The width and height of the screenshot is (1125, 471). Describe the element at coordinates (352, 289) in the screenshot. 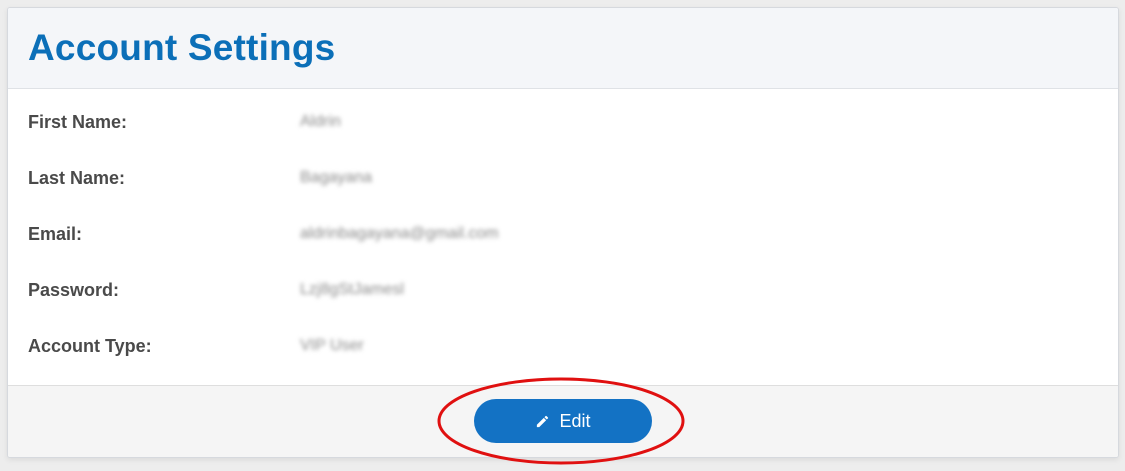

I see `password-value: Lzj8gStJamesl` at that location.